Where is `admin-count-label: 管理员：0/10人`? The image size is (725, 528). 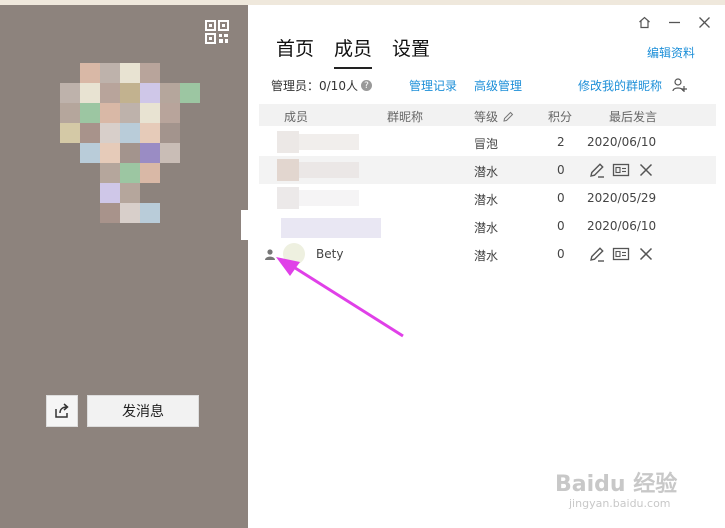 admin-count-label: 管理员：0/10人 is located at coordinates (314, 86).